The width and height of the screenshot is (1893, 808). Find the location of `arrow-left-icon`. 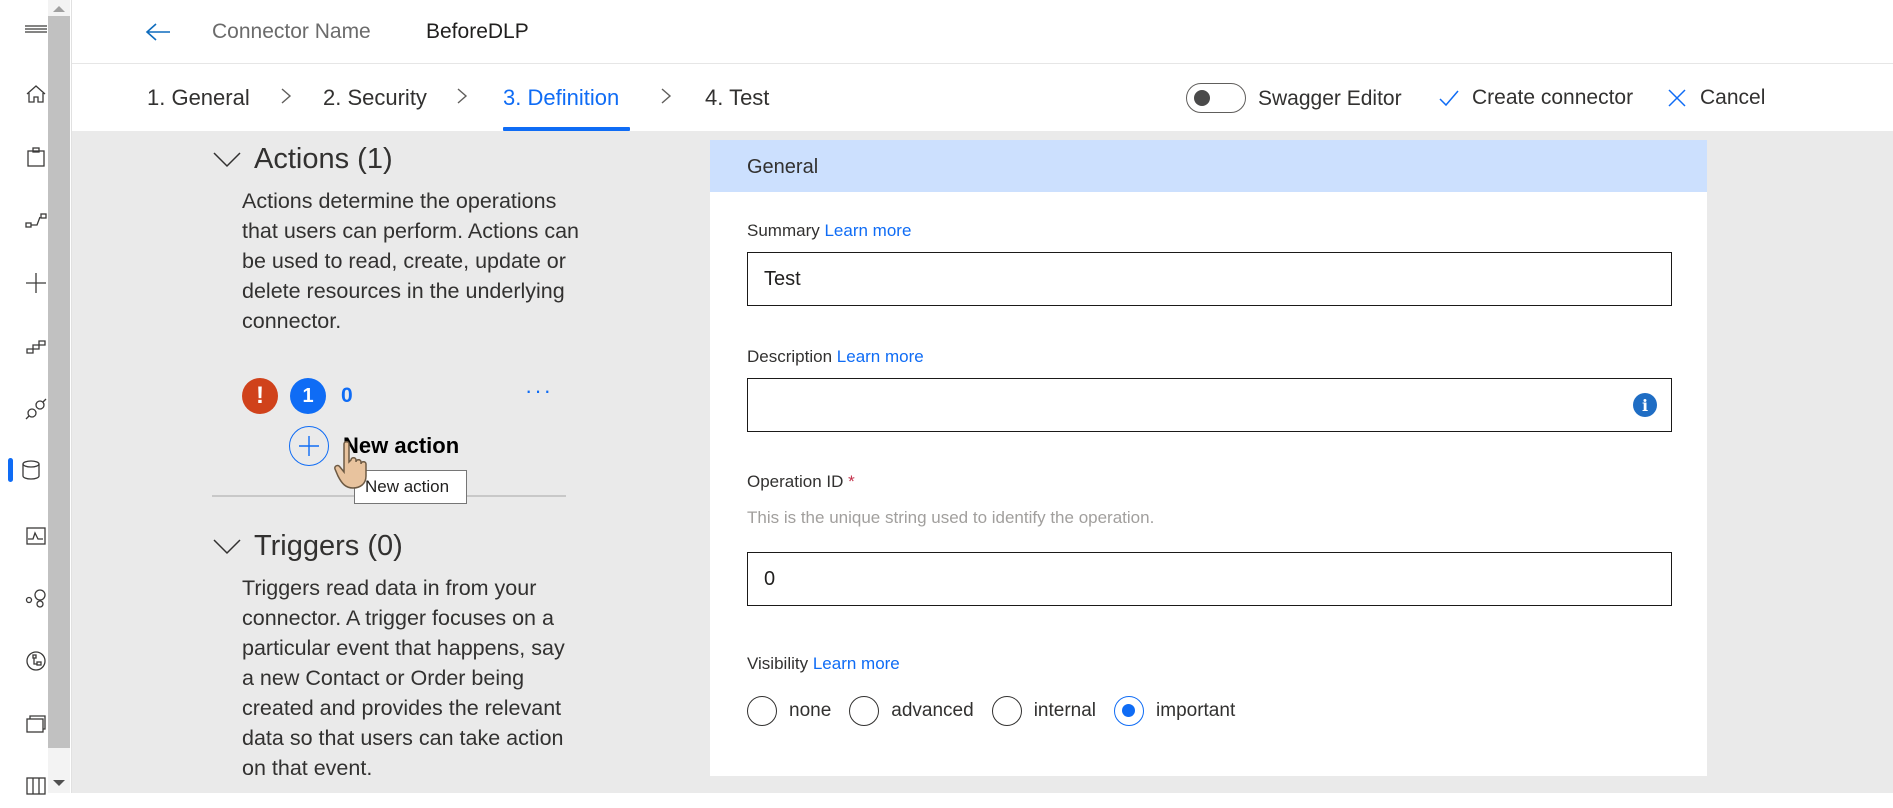

arrow-left-icon is located at coordinates (158, 32).